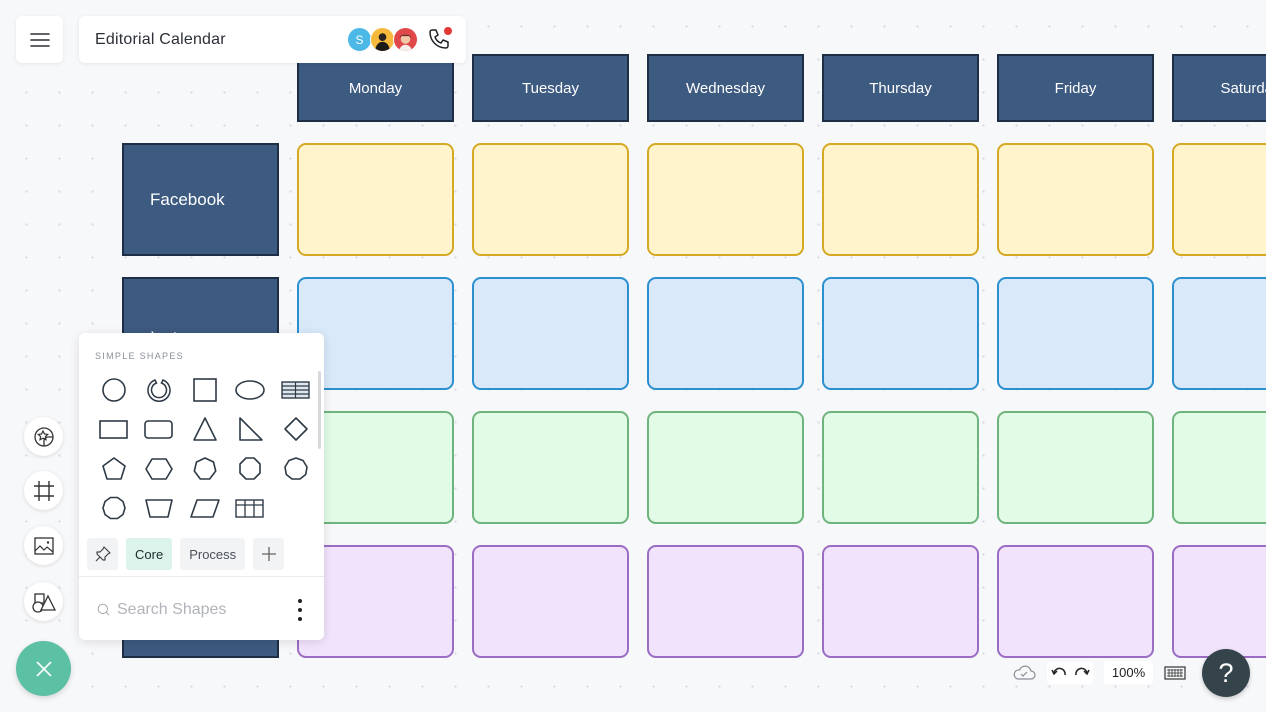 The width and height of the screenshot is (1266, 712). Describe the element at coordinates (251, 509) in the screenshot. I see `shape-grid-table` at that location.